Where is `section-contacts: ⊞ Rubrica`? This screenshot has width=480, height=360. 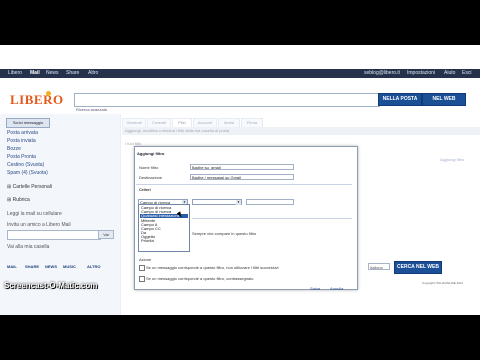 section-contacts: ⊞ Rubrica is located at coordinates (18, 200).